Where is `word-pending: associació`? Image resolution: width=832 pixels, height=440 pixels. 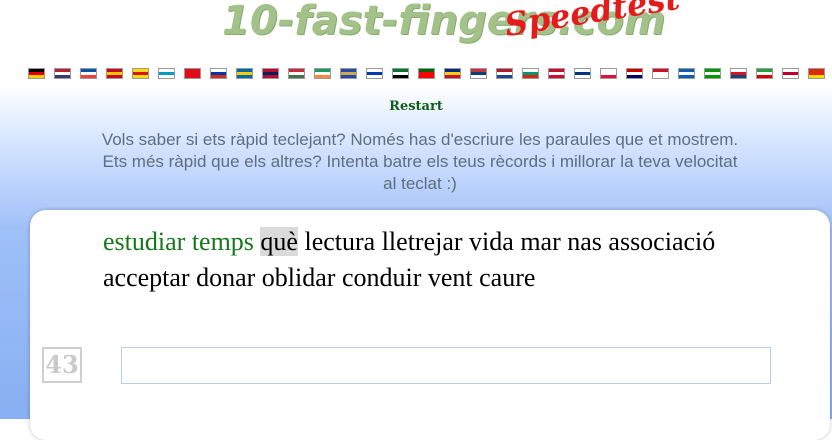 word-pending: associació is located at coordinates (662, 241).